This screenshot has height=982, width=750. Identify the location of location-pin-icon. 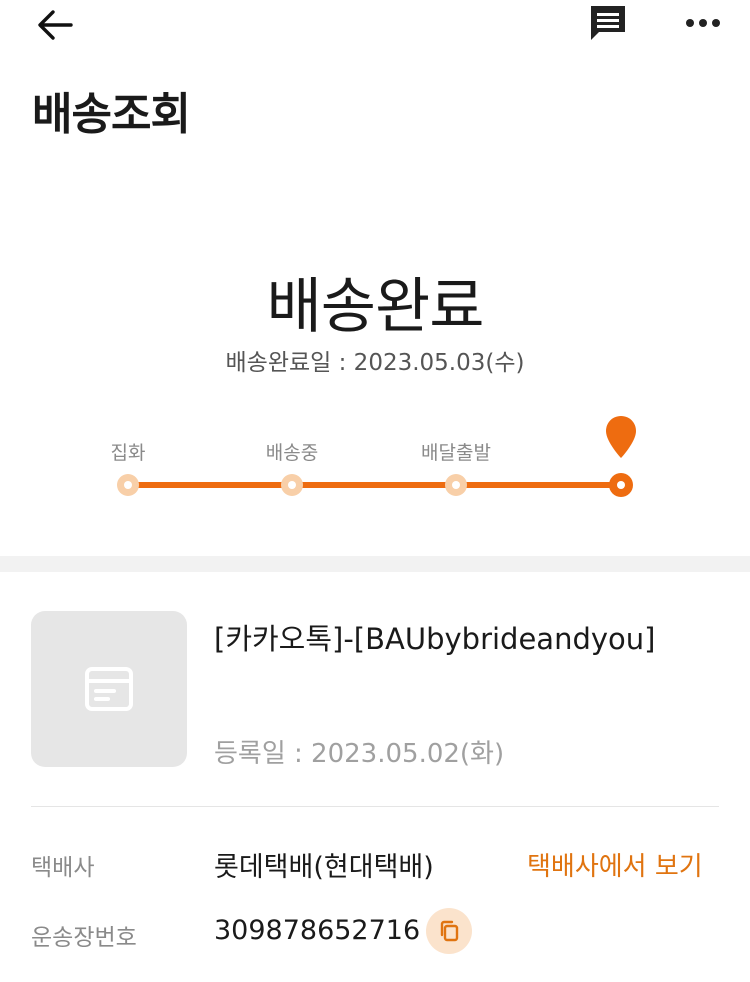
(621, 437).